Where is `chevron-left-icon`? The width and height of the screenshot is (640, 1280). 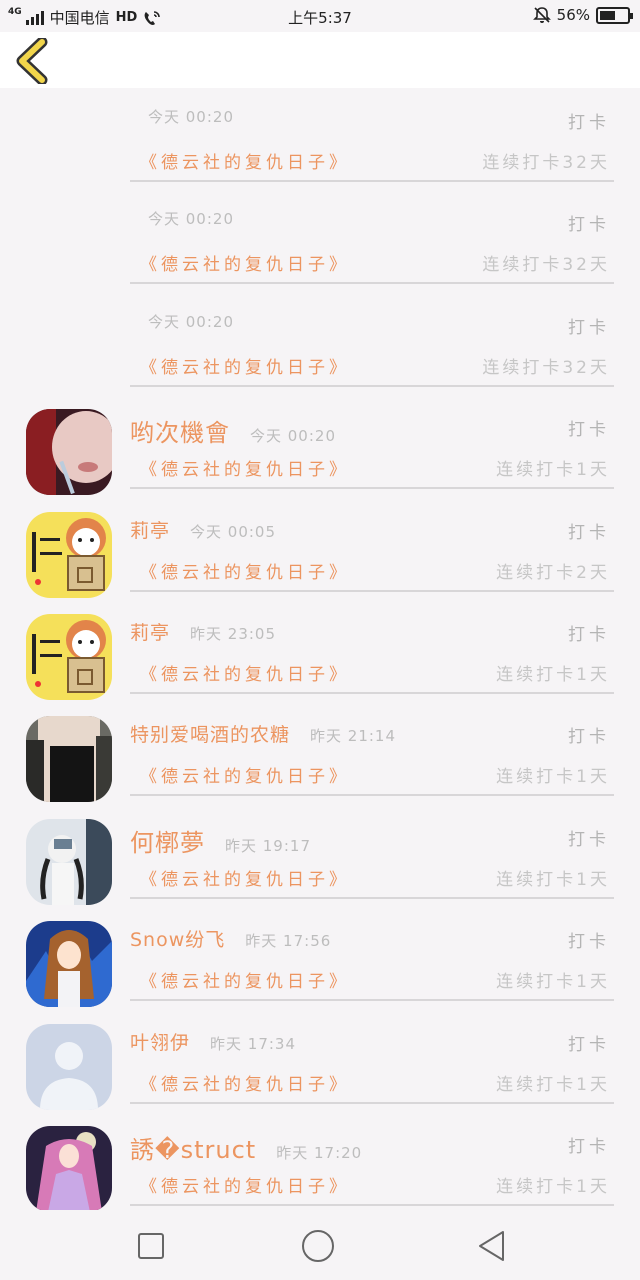 chevron-left-icon is located at coordinates (34, 61).